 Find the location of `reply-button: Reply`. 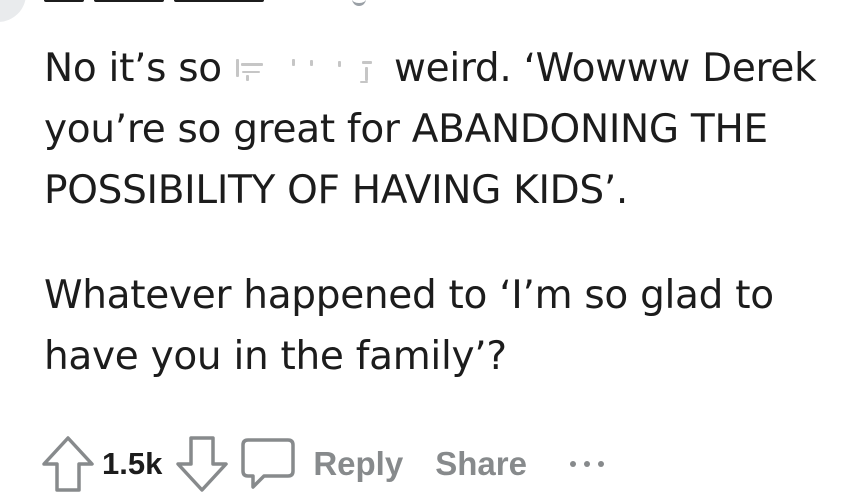

reply-button: Reply is located at coordinates (358, 464).